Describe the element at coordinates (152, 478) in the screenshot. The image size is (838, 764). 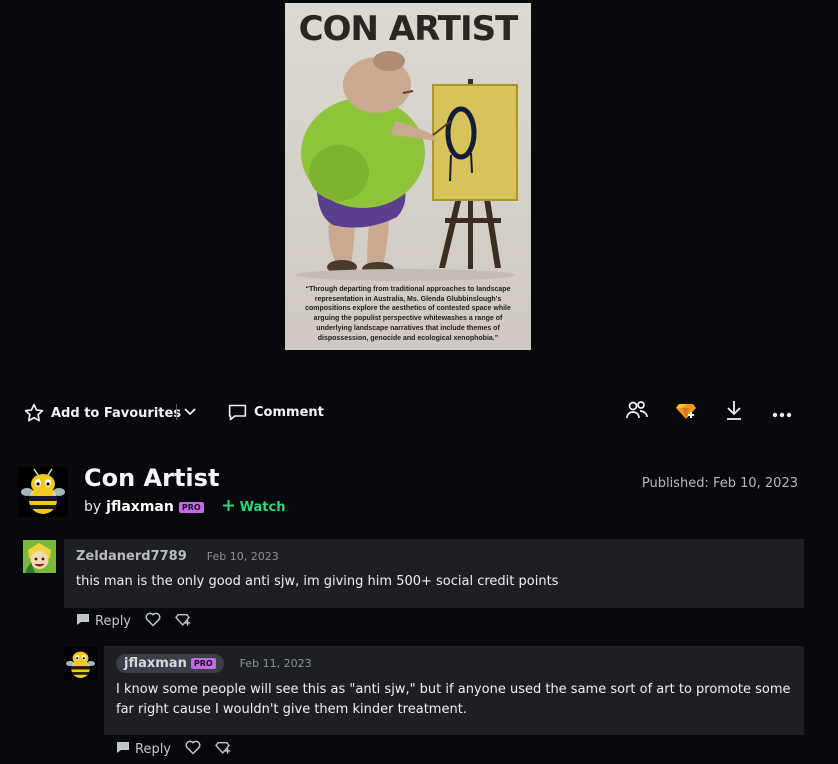
I see `deviation-title: Con Artist` at that location.